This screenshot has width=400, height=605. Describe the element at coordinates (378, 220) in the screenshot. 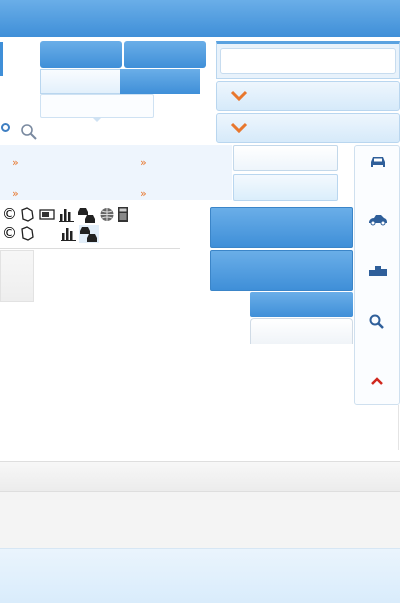

I see `car-side-icon` at that location.